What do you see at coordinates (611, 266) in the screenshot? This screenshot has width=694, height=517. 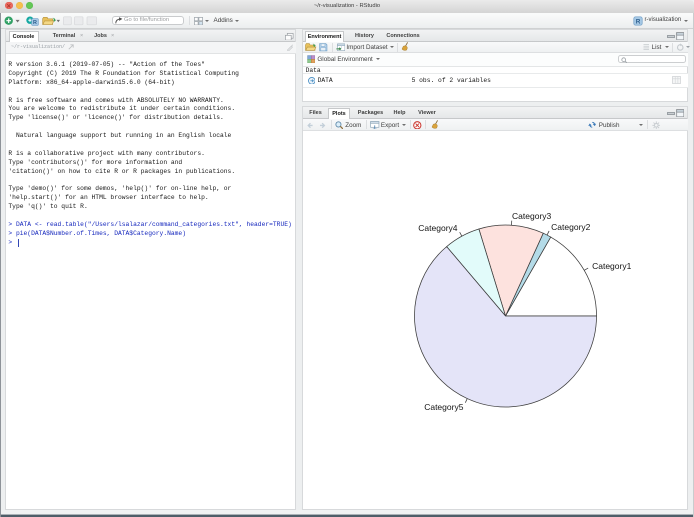 I see `svg-text: Category1` at bounding box center [611, 266].